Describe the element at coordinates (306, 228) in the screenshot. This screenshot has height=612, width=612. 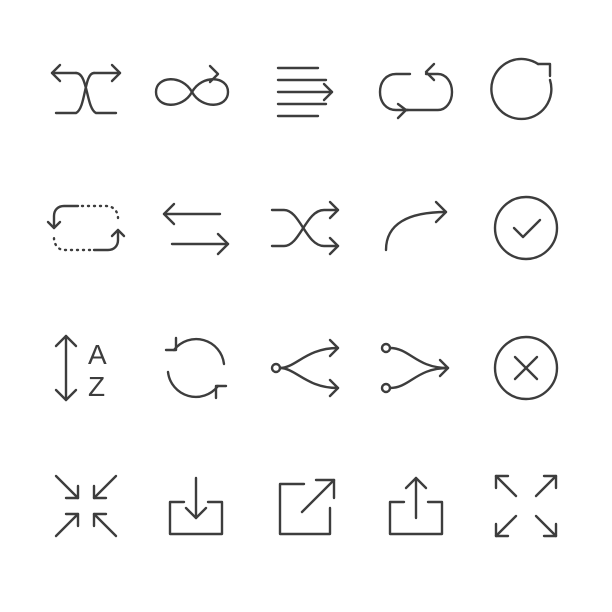
I see `shuffle-icon` at that location.